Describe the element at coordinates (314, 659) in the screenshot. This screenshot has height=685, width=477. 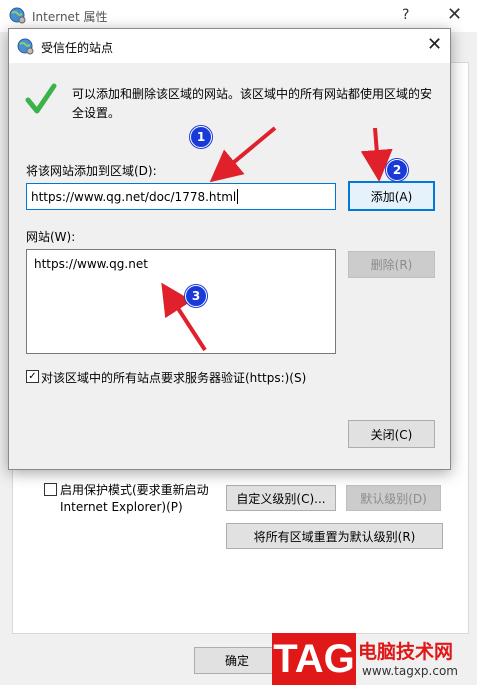
I see `tag-logo: TAG` at that location.